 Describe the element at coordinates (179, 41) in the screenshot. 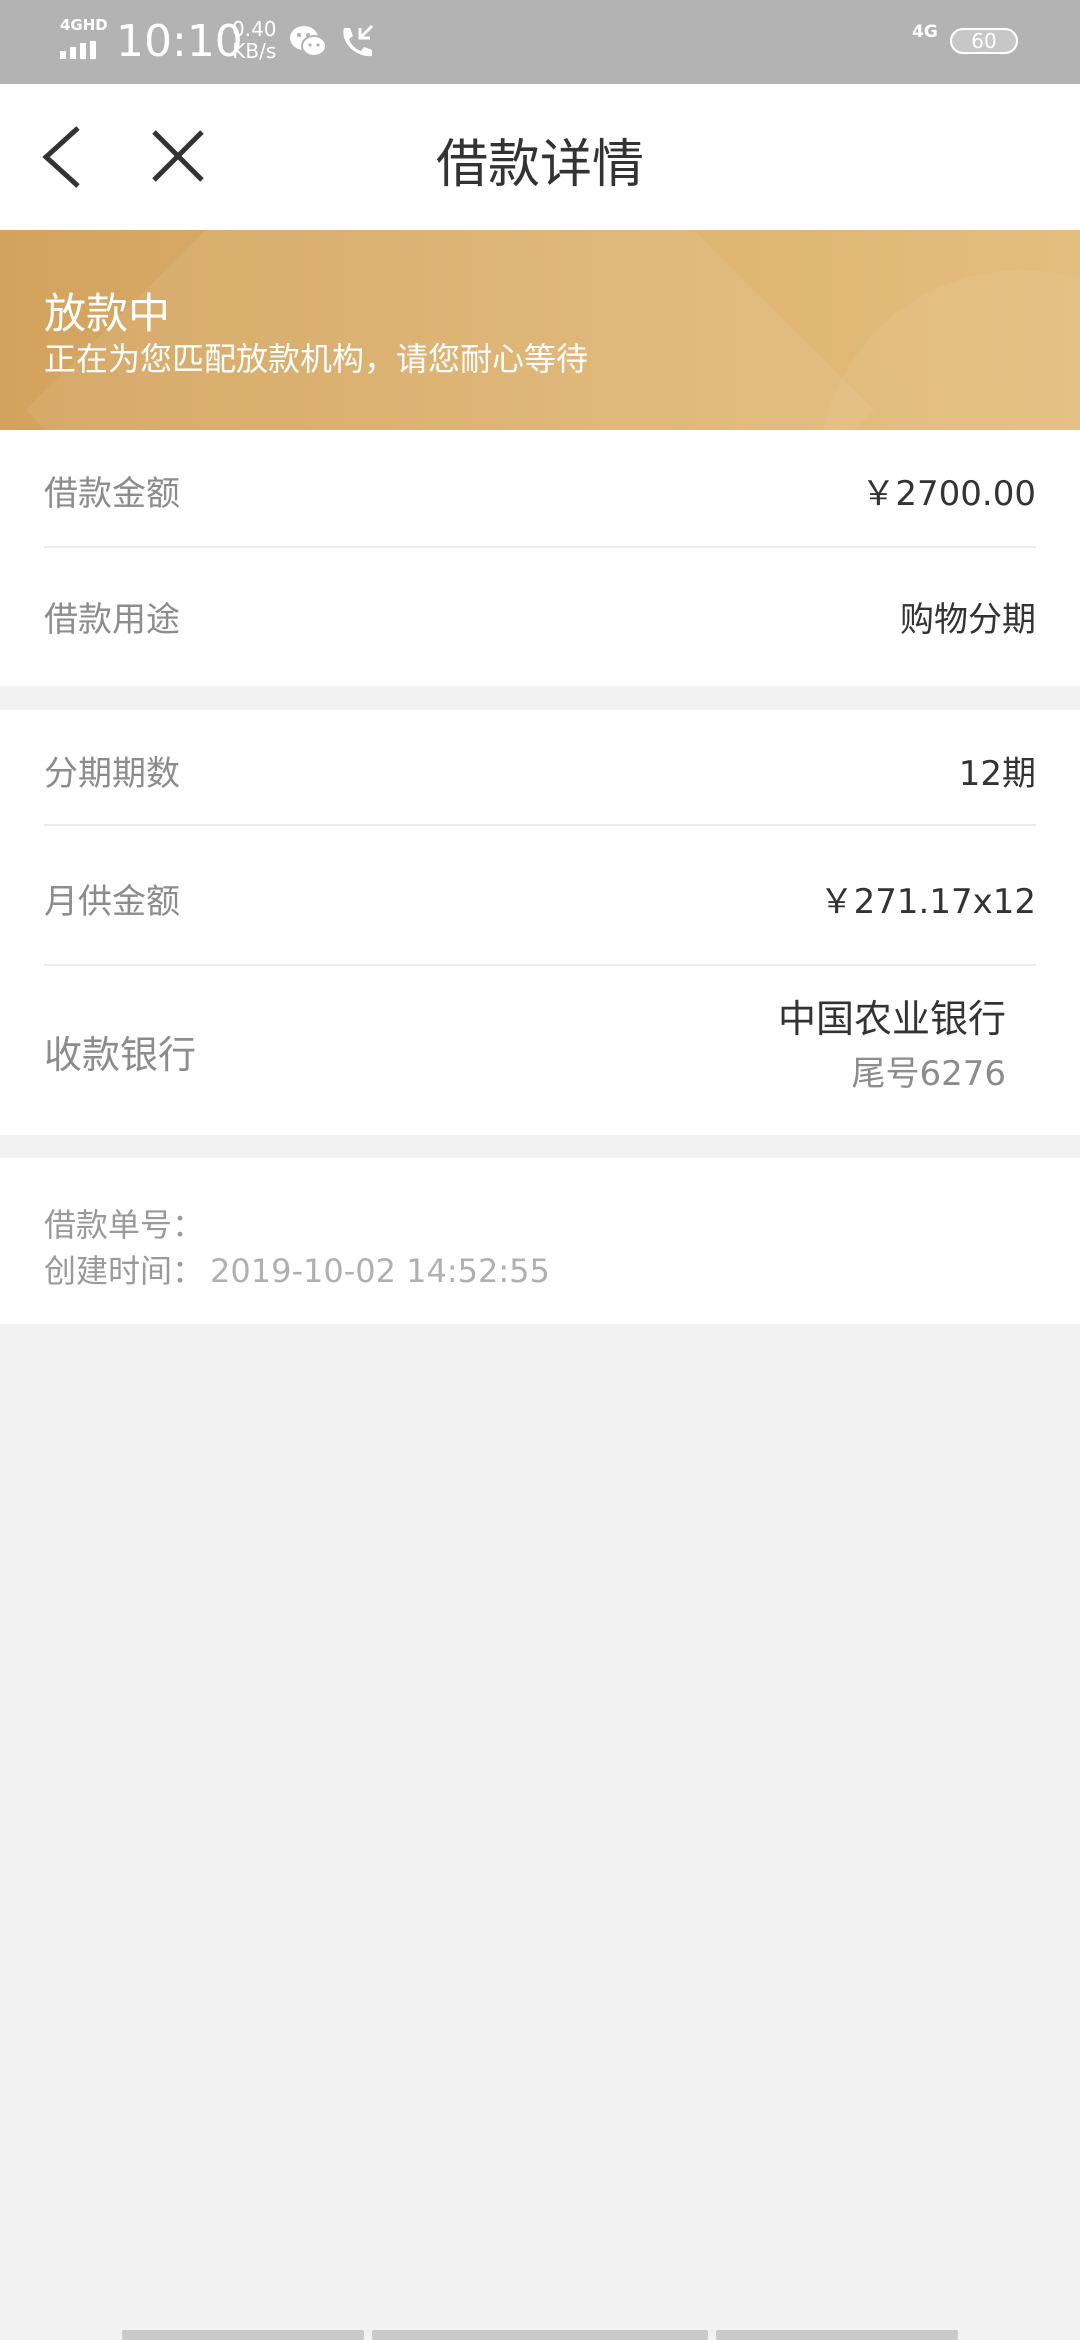

I see `status-time: 10:10` at that location.